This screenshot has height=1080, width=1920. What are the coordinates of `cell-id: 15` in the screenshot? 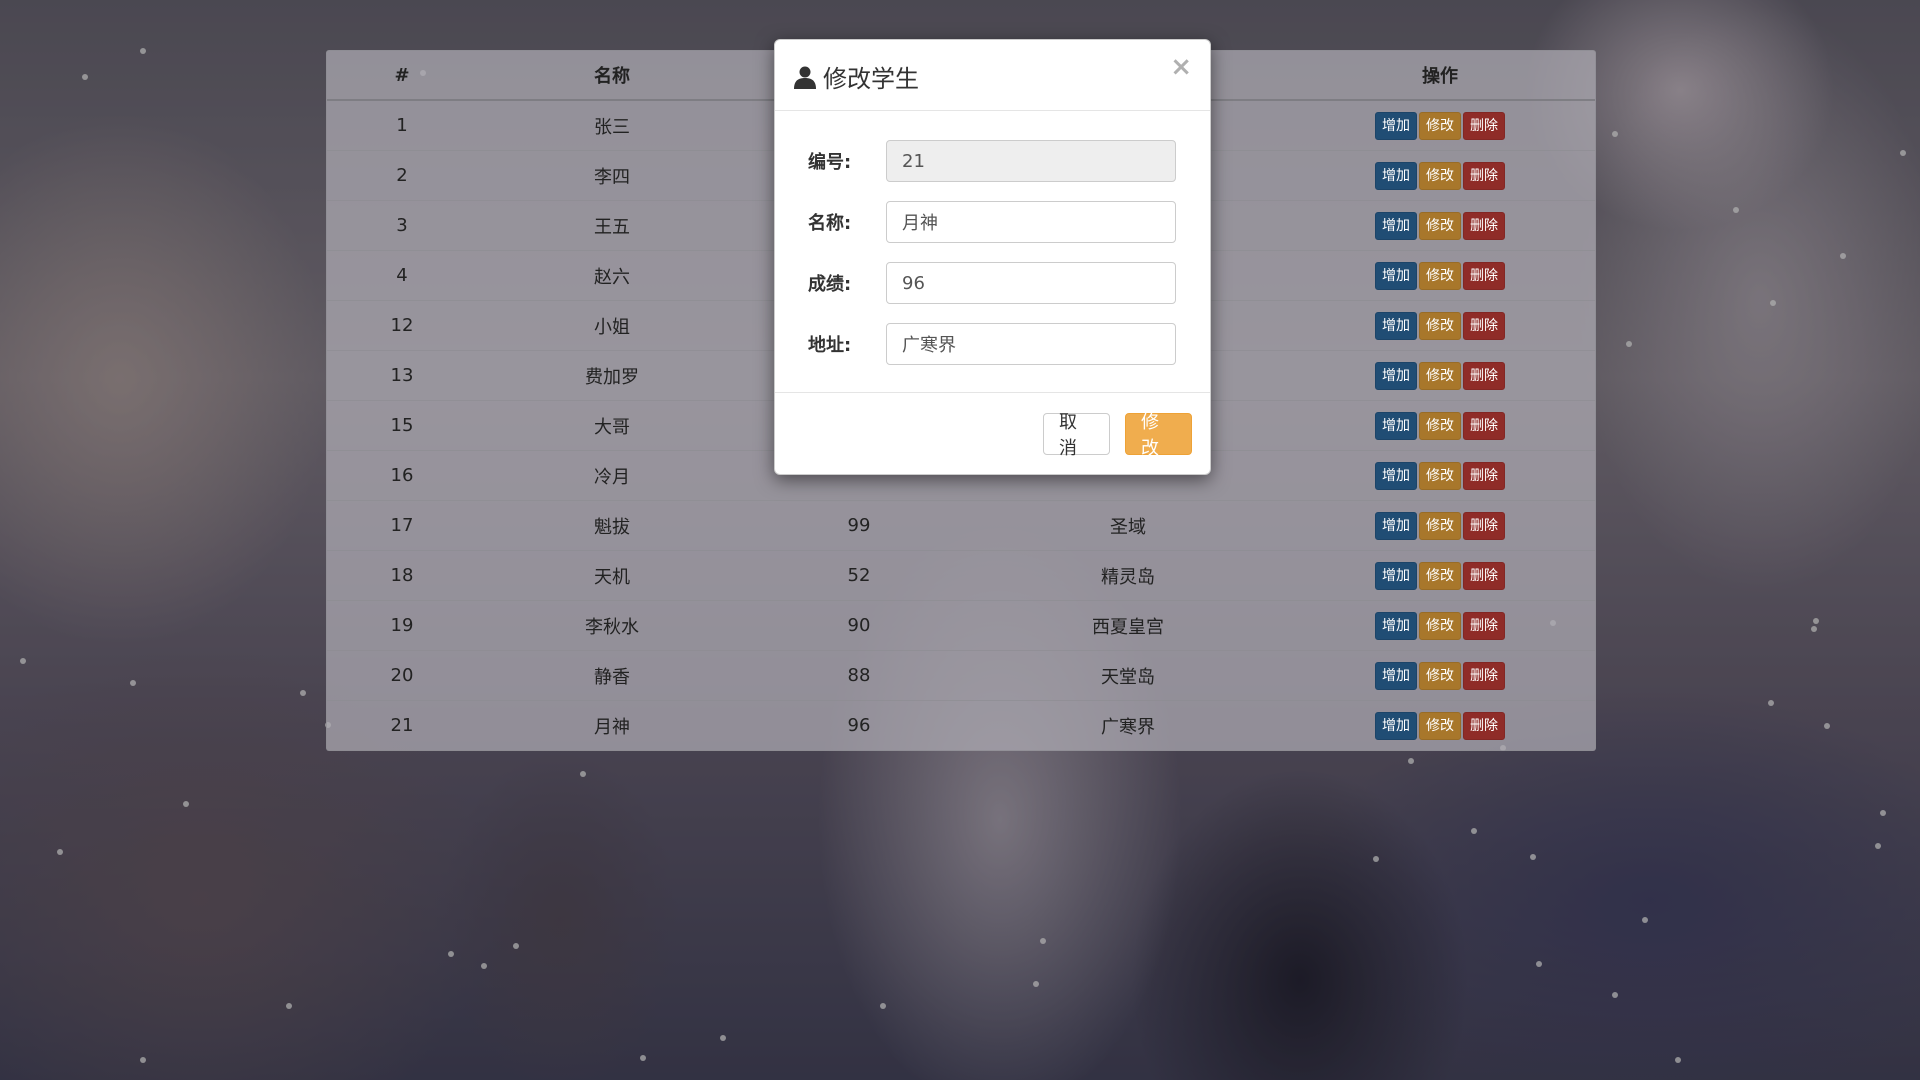 It's located at (402, 425).